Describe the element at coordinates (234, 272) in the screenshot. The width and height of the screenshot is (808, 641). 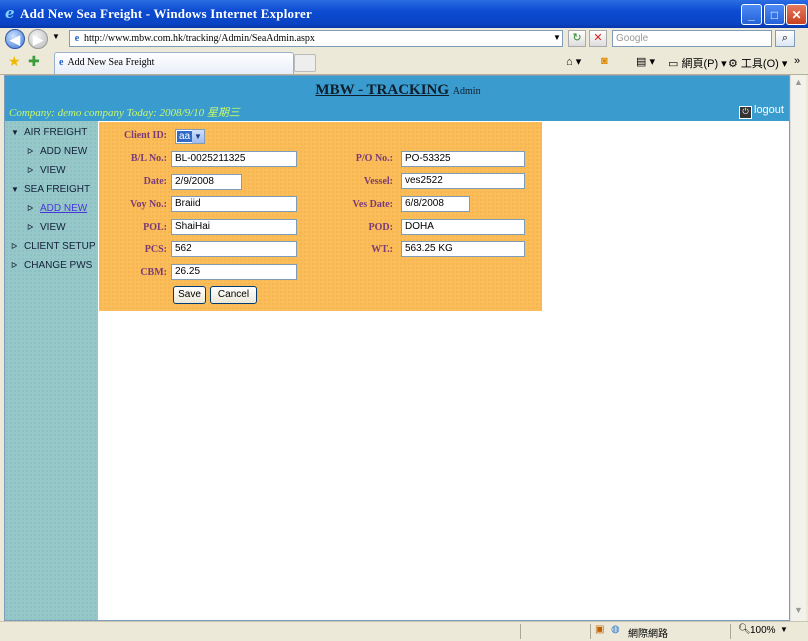
I see `cbm-input: 26.25` at that location.